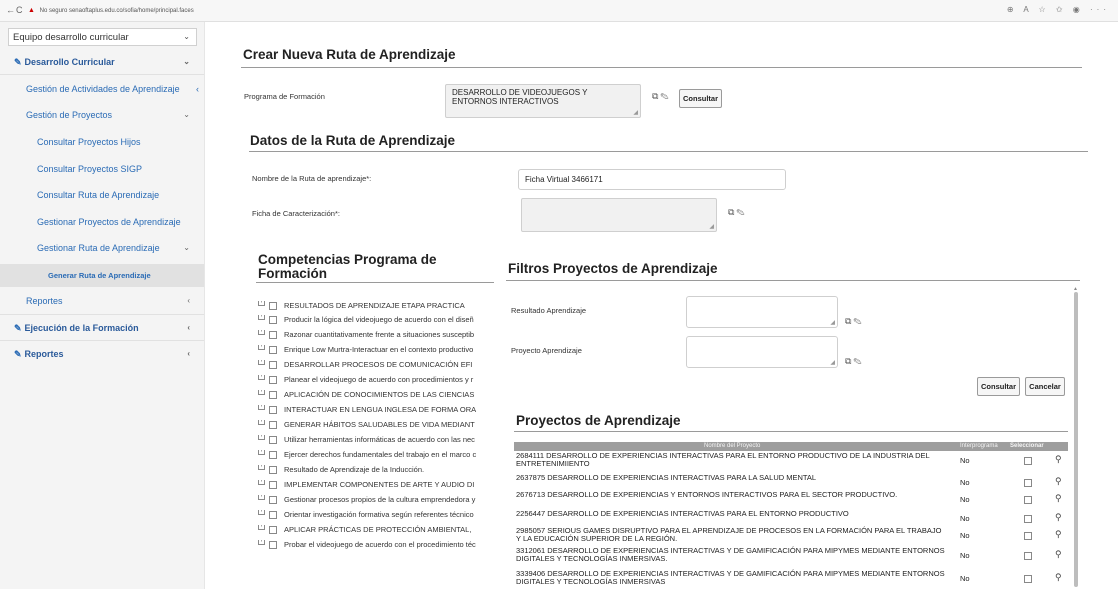 Image resolution: width=1118 pixels, height=589 pixels. Describe the element at coordinates (102, 115) in the screenshot. I see `sidebar-item-gestion-proyectos: Gestión de Proyectos ⌄` at that location.